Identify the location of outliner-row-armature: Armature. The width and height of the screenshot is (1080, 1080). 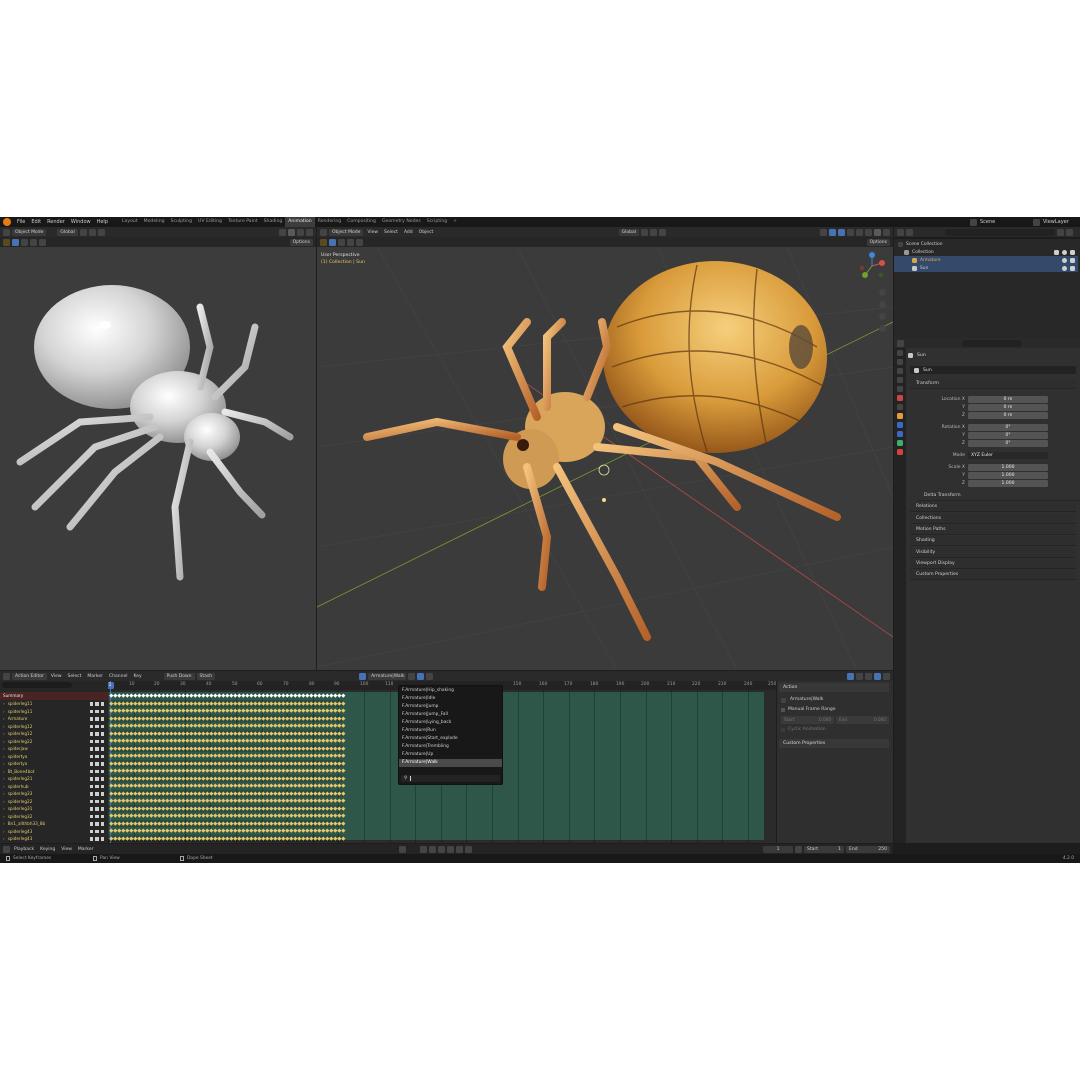
(986, 260).